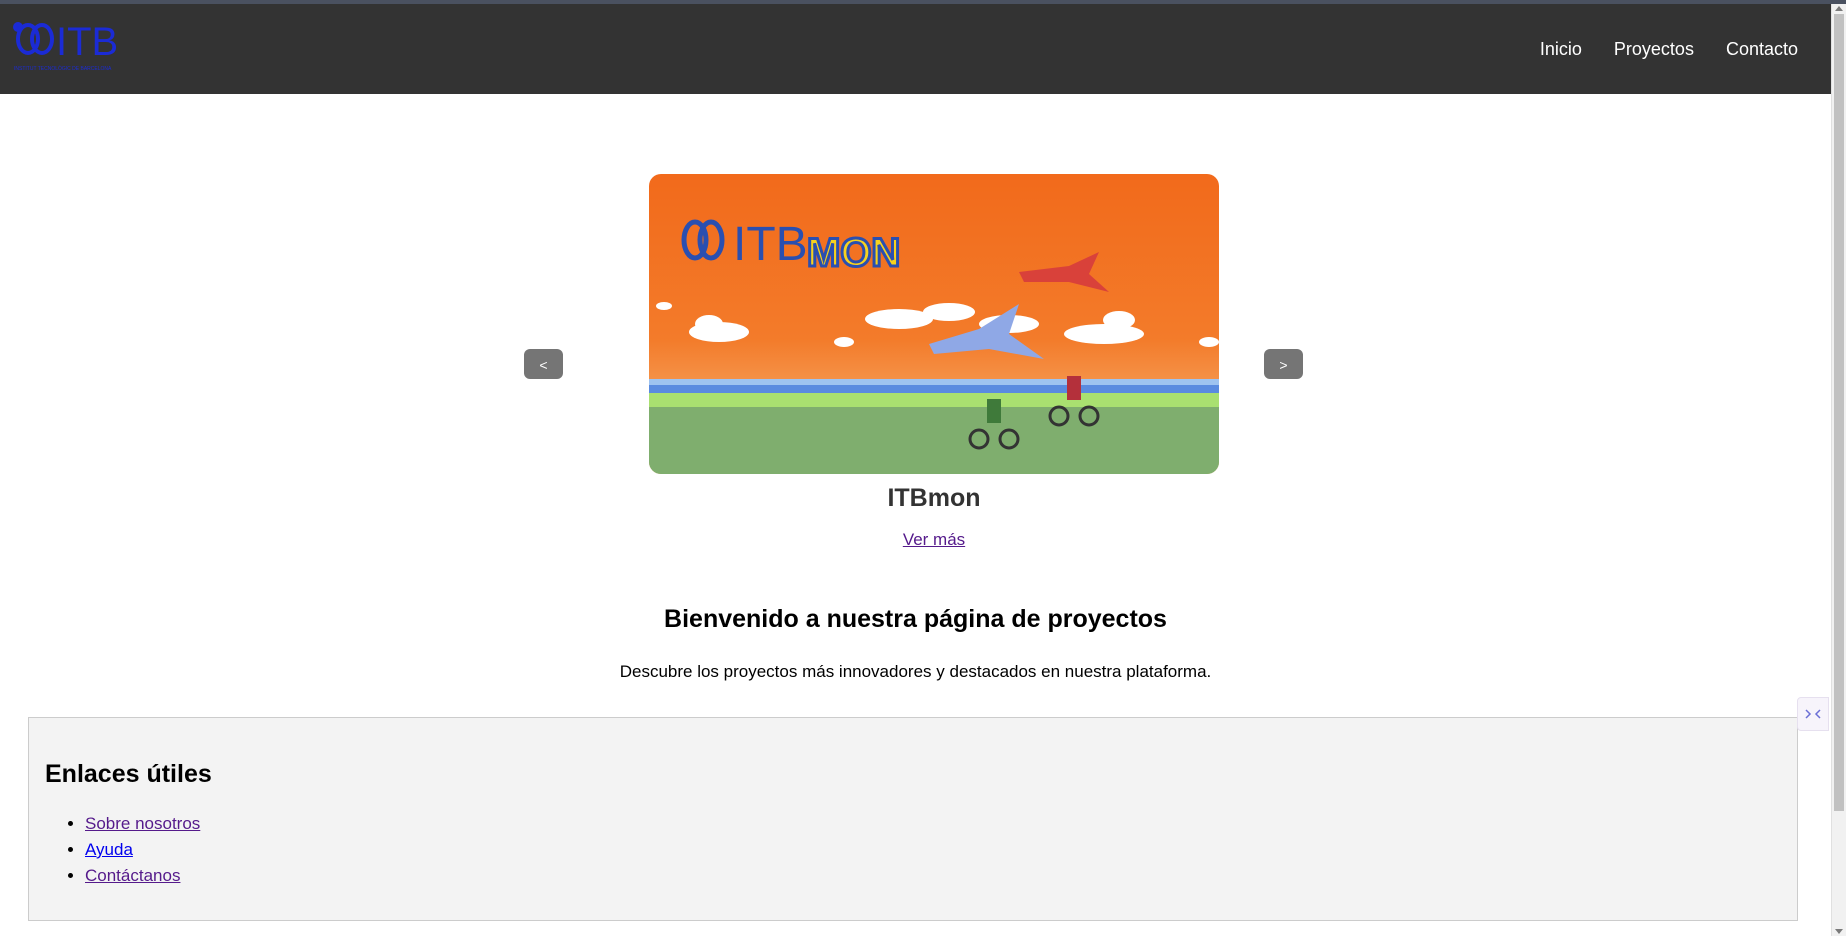 This screenshot has height=936, width=1846. I want to click on carousel-next-button: >, so click(1283, 364).